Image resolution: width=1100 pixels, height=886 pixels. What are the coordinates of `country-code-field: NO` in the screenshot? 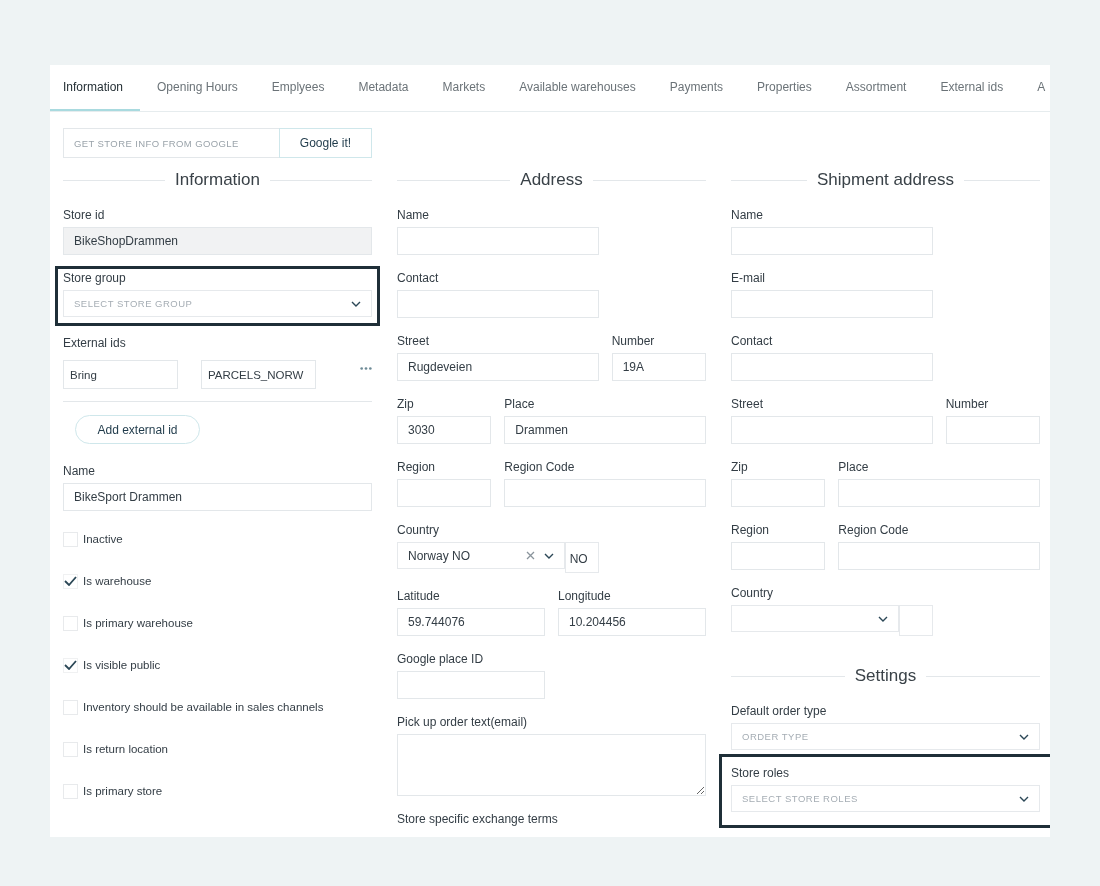 It's located at (581, 557).